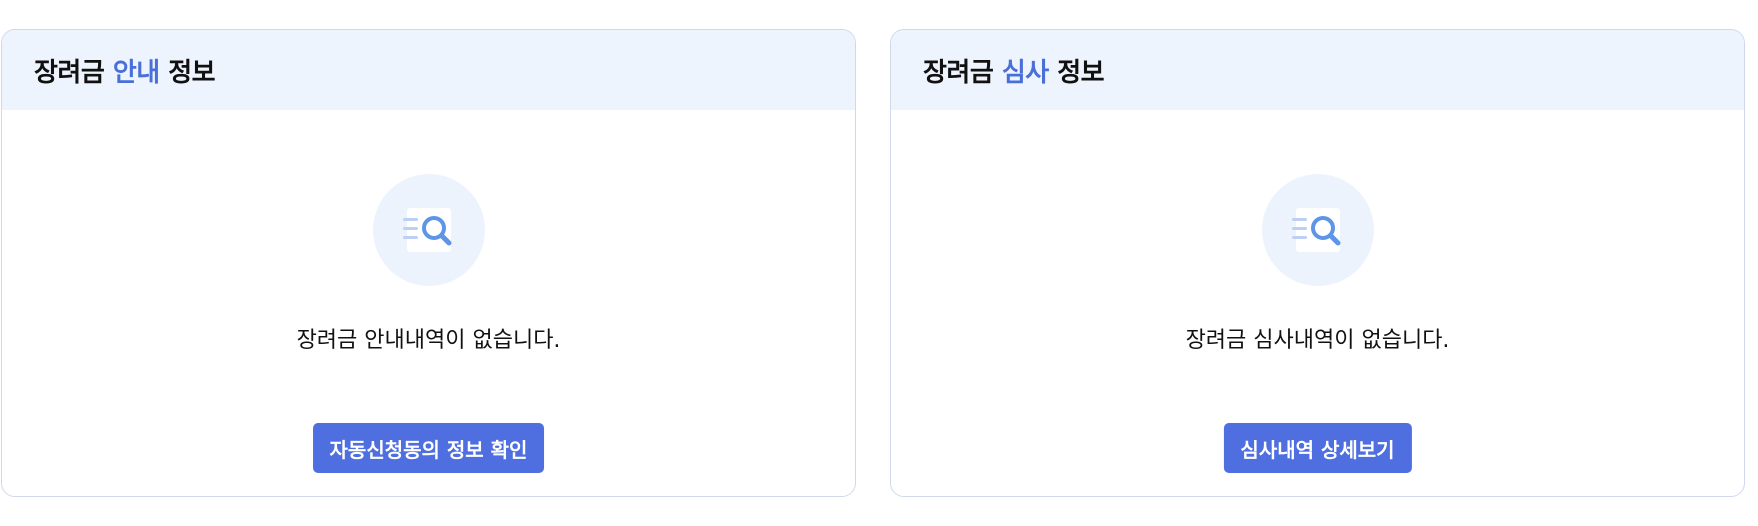 The width and height of the screenshot is (1758, 526). I want to click on card-header: 장려금 안내 정보, so click(428, 70).